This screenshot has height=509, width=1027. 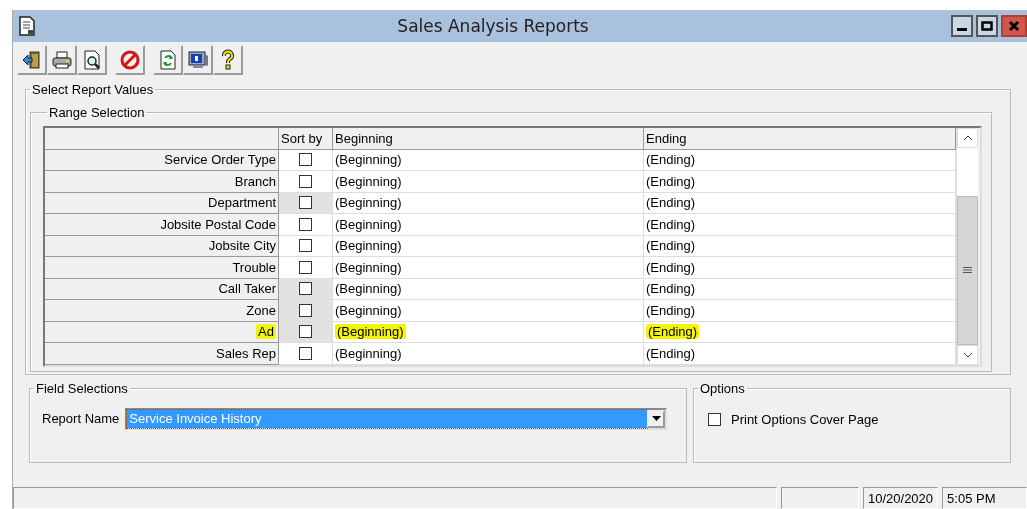 I want to click on document-magnifier-icon, so click(x=92, y=60).